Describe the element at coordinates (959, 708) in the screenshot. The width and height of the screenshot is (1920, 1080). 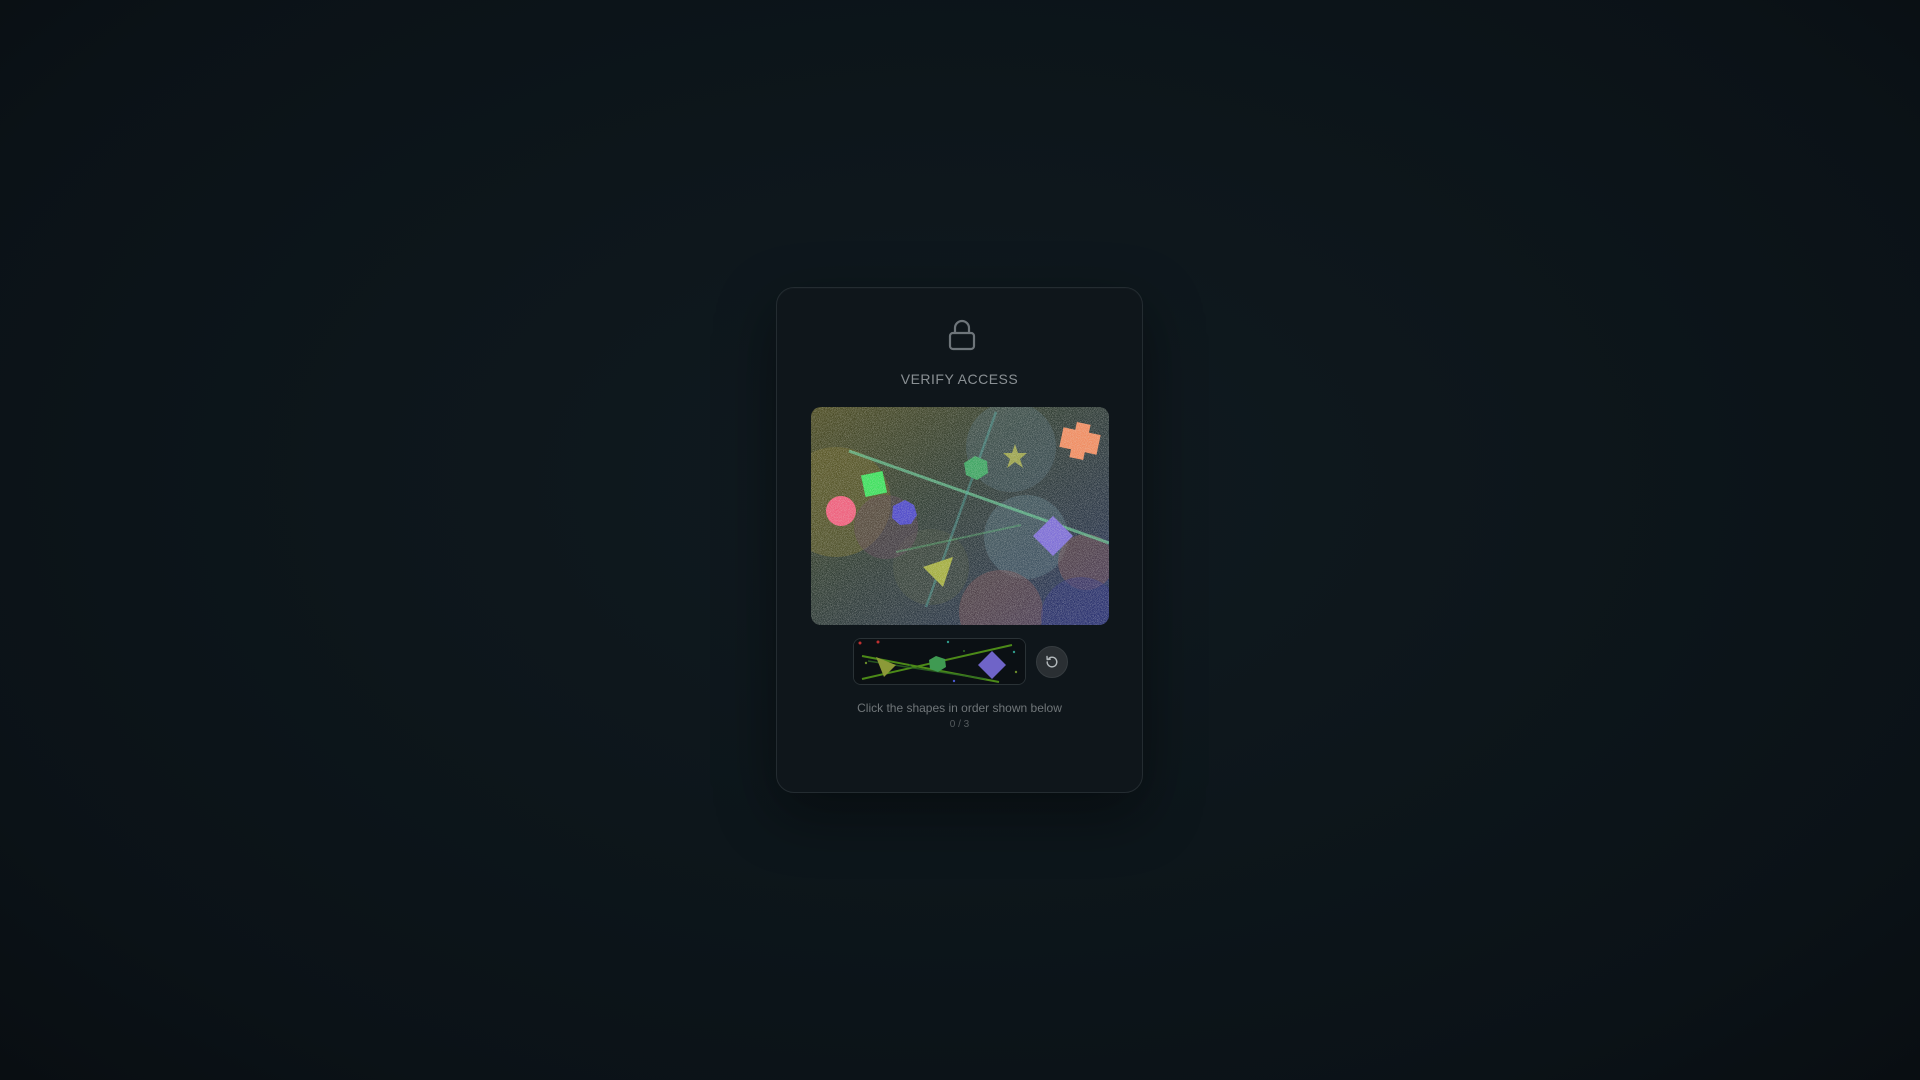
I see `instruction-text: Click the shapes in order shown below` at that location.